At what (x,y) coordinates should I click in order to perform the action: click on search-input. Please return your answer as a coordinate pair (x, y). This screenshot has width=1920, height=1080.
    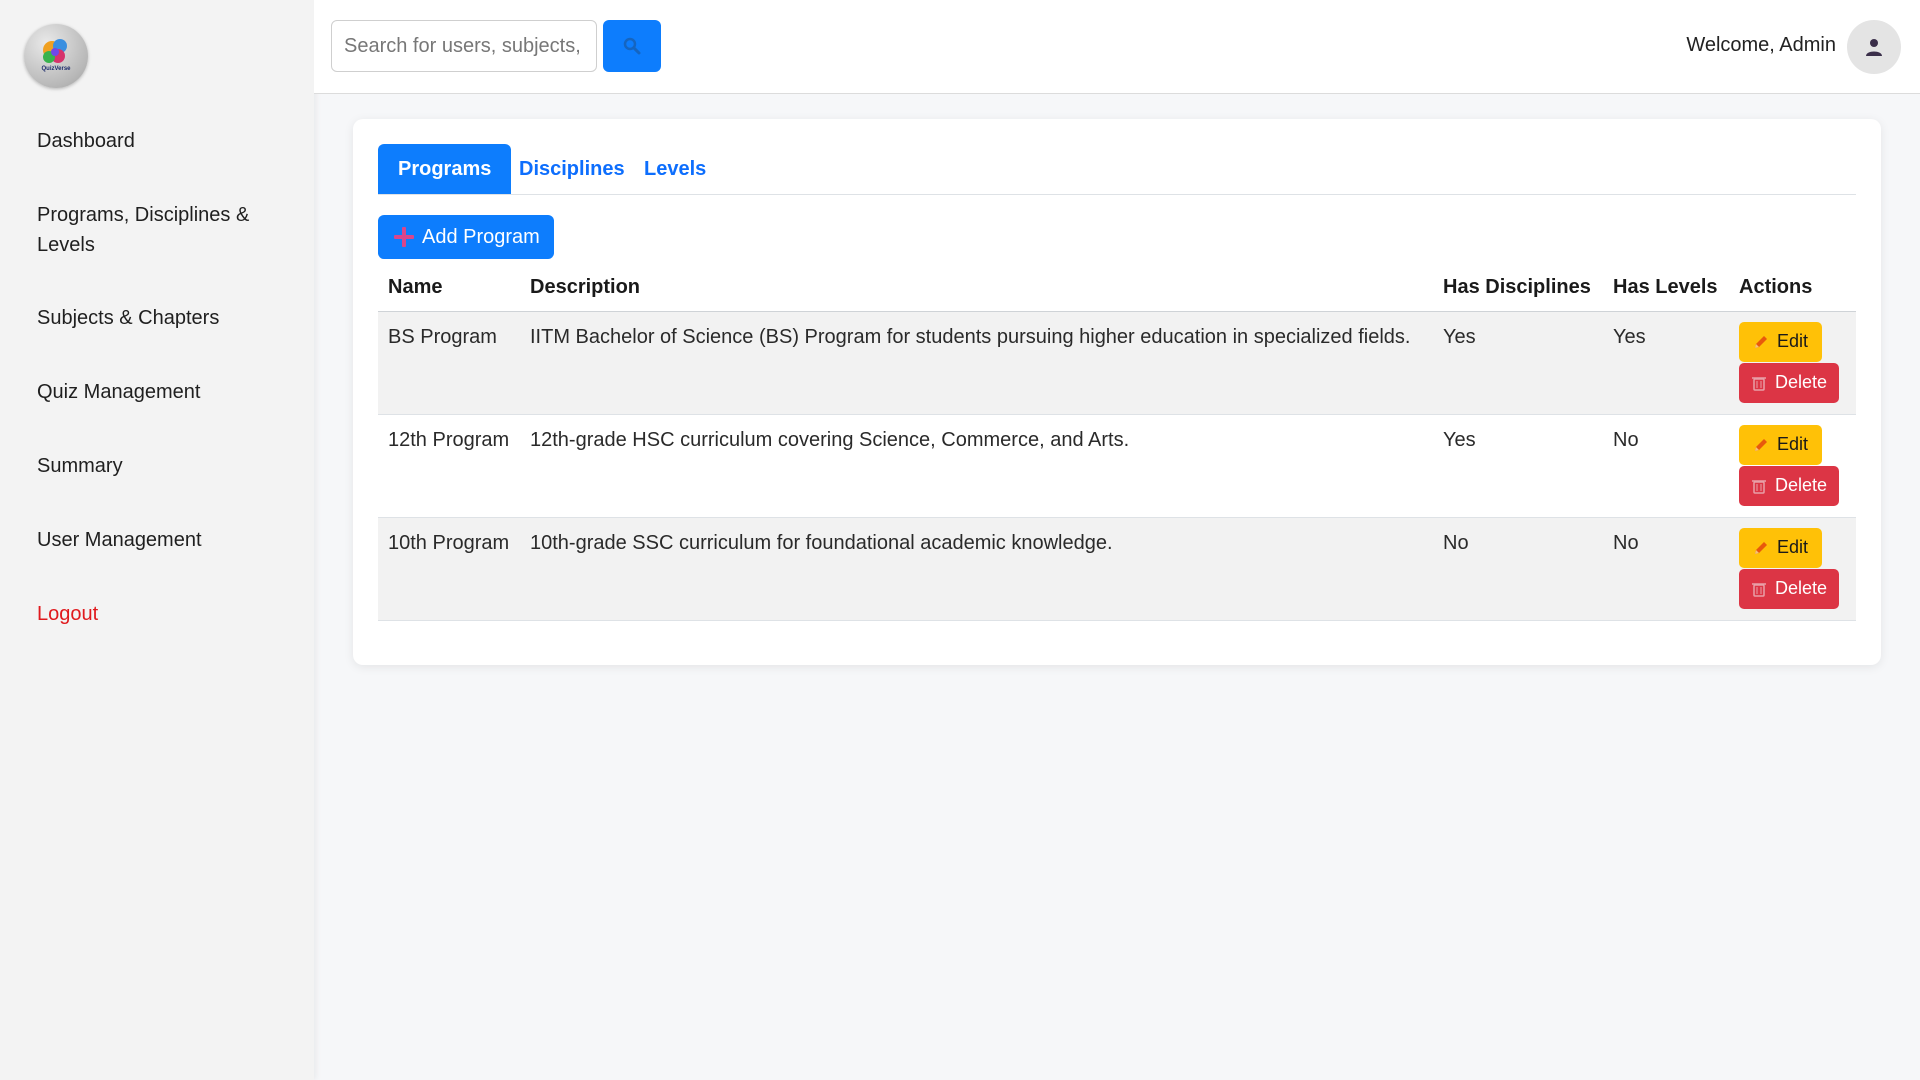
    Looking at the image, I should click on (464, 46).